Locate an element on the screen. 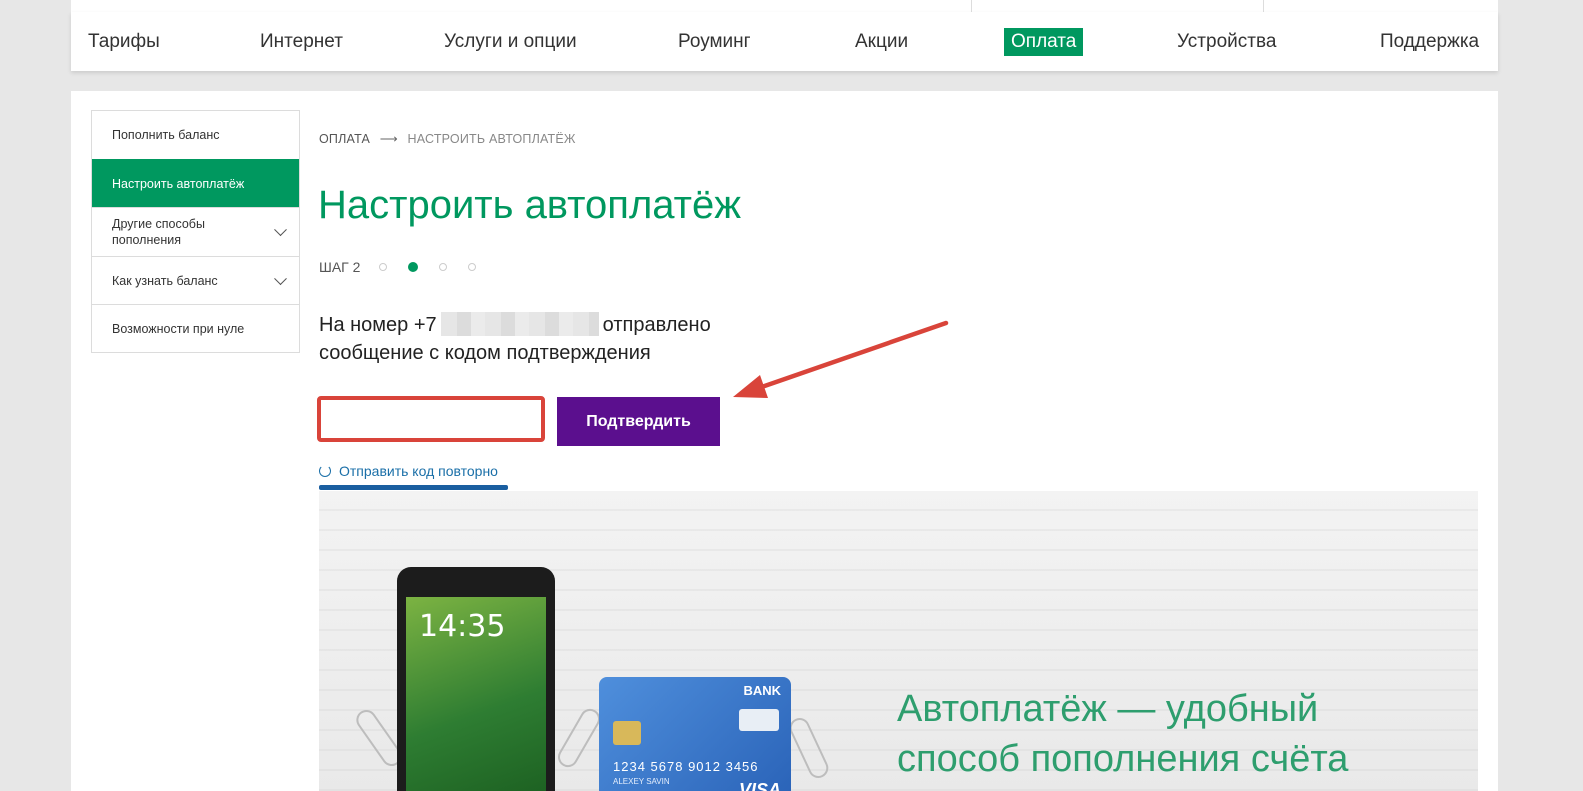  sidebar-item-autopay: Настроить автоплатёж is located at coordinates (195, 183).